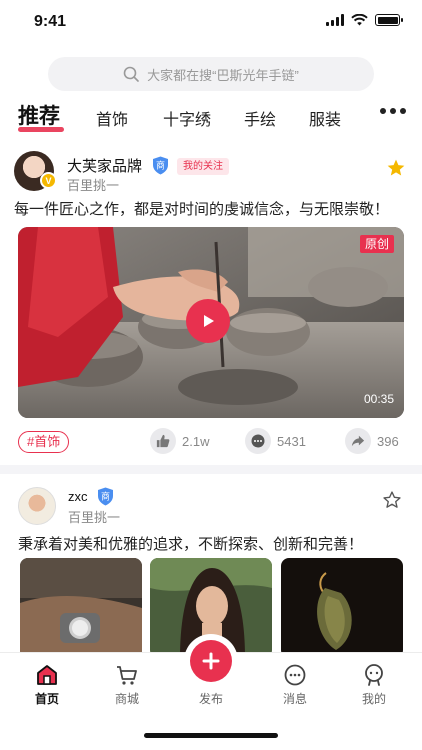 Image resolution: width=422 pixels, height=750 pixels. What do you see at coordinates (196, 441) in the screenshot?
I see `like-count: 2.1w` at bounding box center [196, 441].